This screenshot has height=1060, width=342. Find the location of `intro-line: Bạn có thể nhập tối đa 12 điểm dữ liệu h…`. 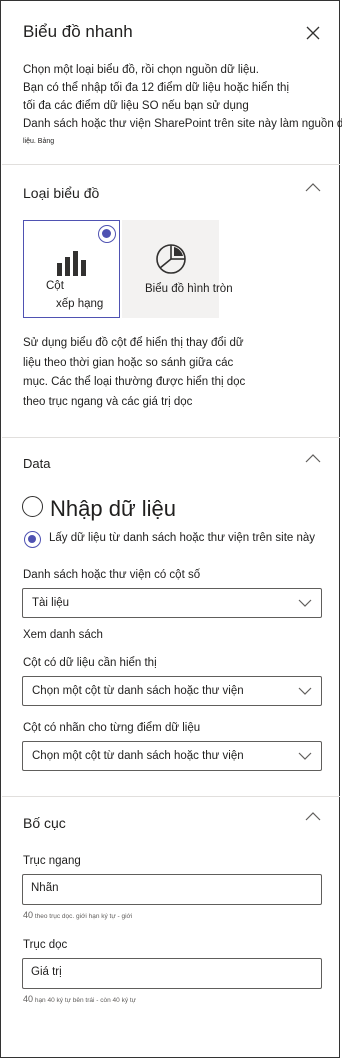

intro-line: Bạn có thể nhập tối đa 12 điểm dữ liệu h… is located at coordinates (156, 88).